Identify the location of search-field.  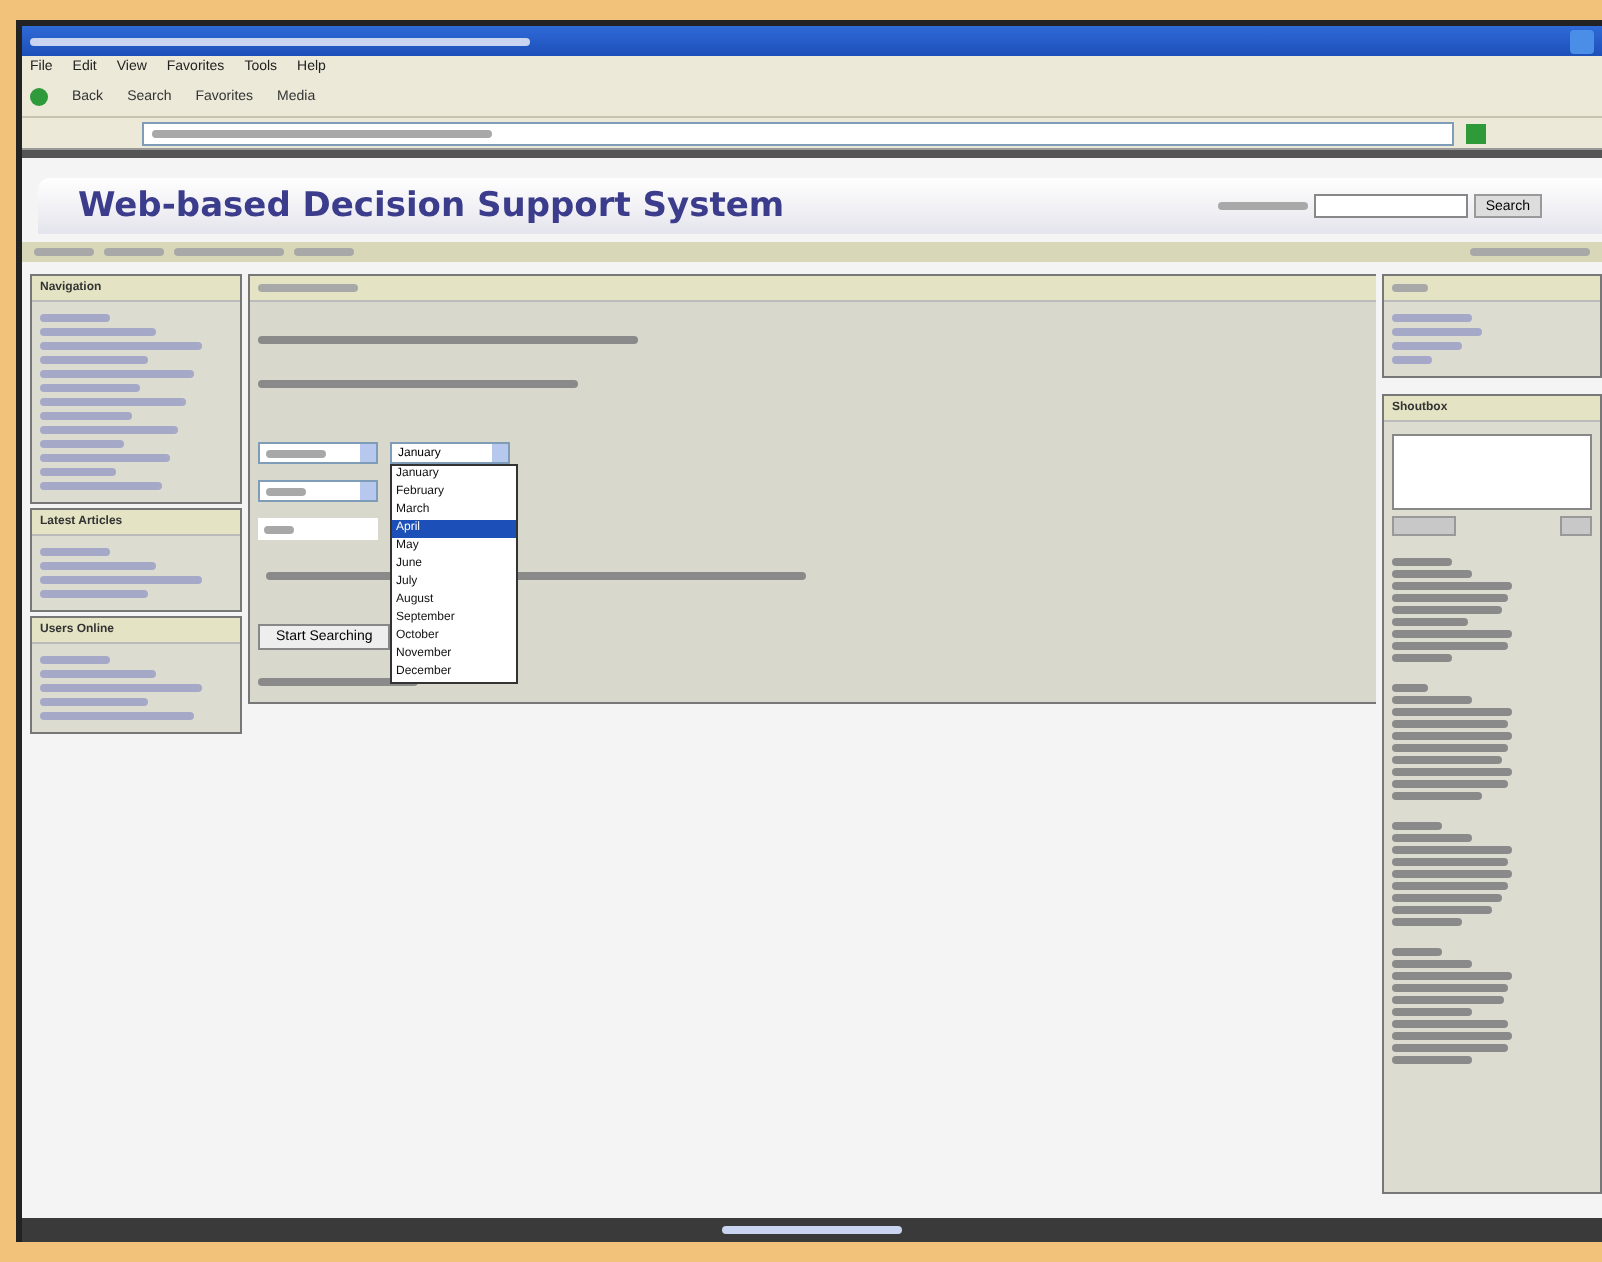
(1390, 206).